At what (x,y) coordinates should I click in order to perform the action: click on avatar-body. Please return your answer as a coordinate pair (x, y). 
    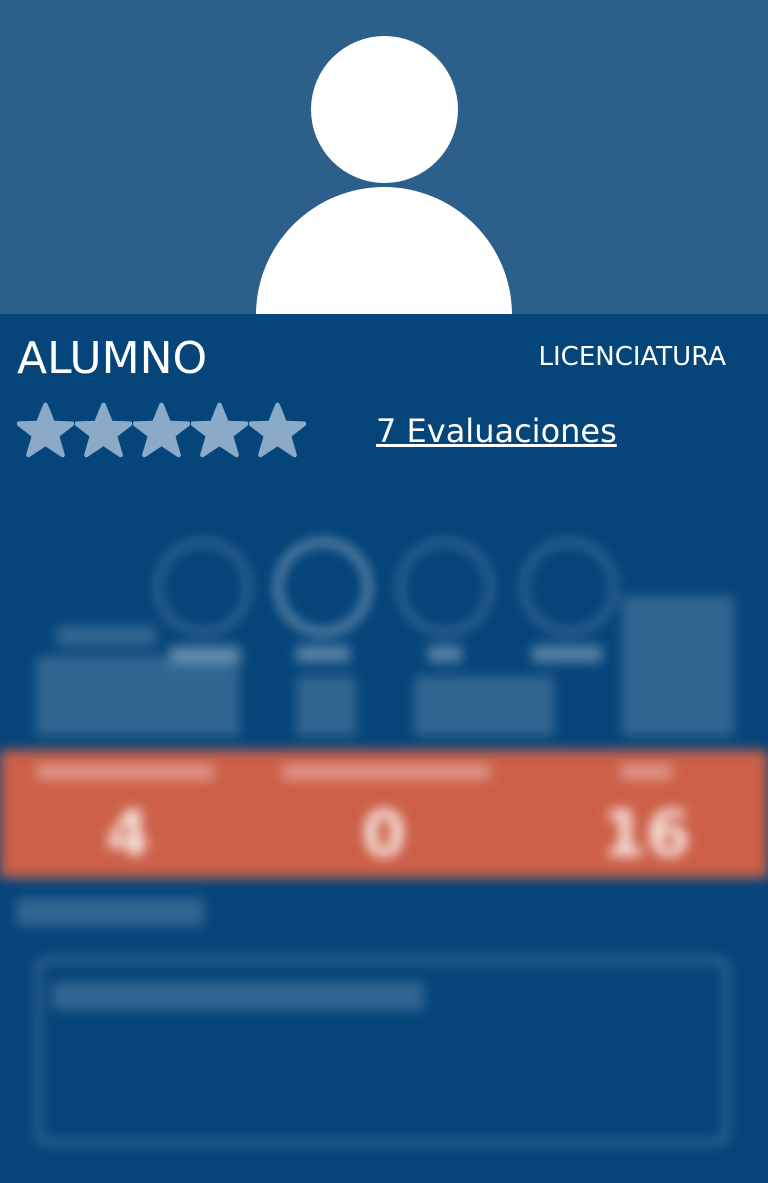
    Looking at the image, I should click on (384, 250).